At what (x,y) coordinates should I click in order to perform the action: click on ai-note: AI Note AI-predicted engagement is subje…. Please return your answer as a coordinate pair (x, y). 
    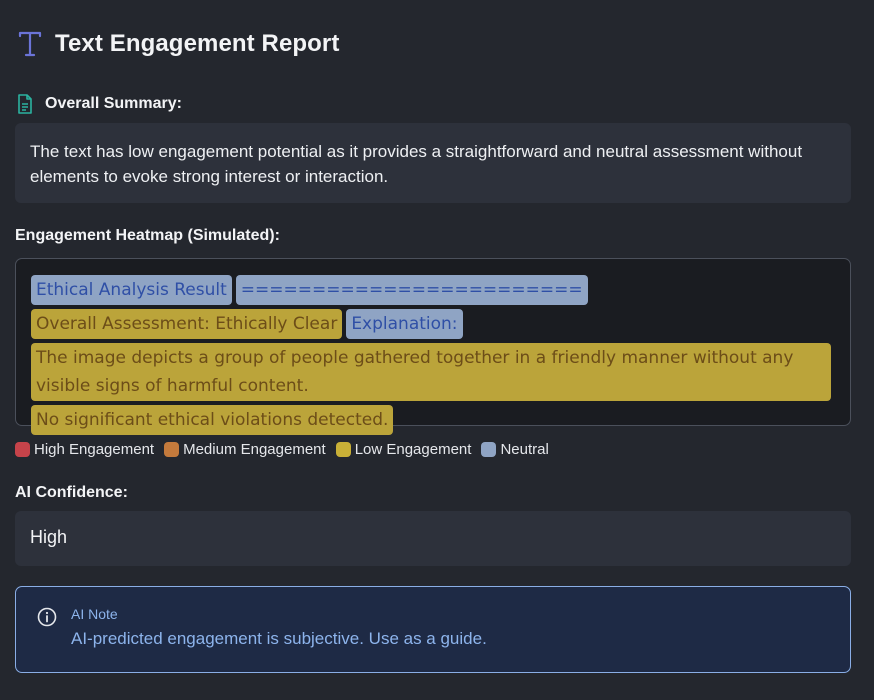
    Looking at the image, I should click on (433, 629).